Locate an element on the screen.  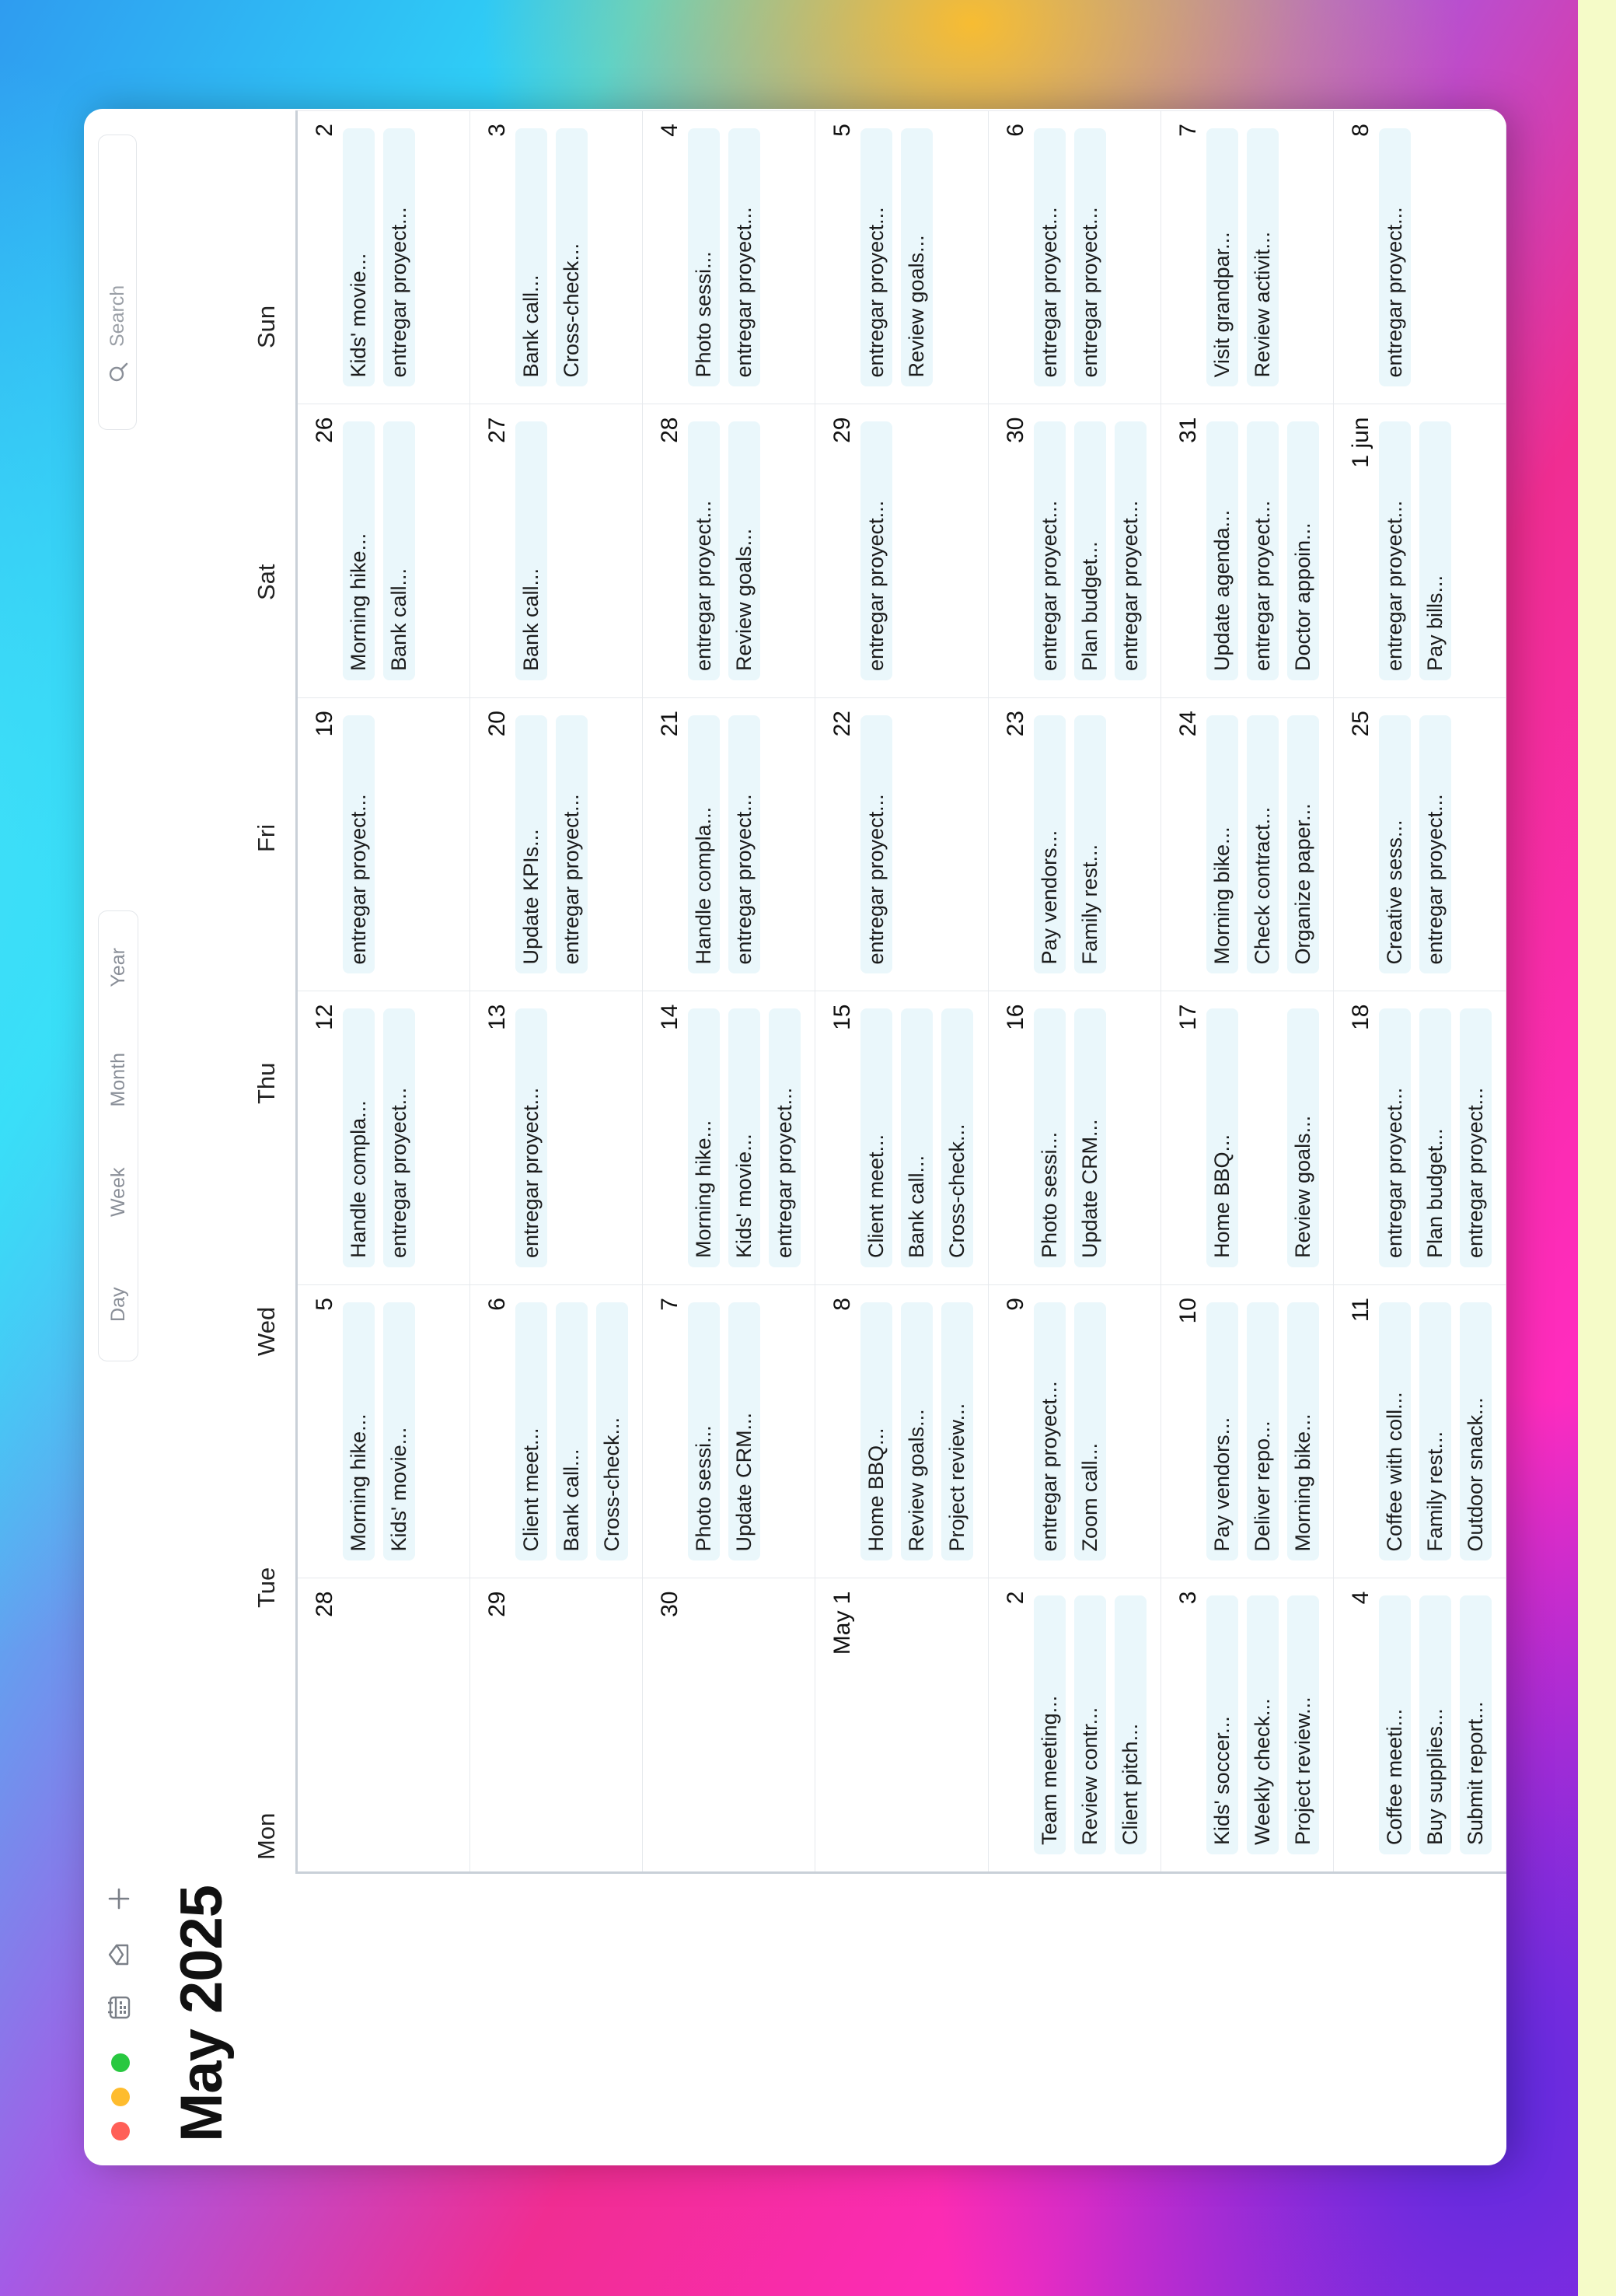
day-cell: 30 is located at coordinates (729, 1724).